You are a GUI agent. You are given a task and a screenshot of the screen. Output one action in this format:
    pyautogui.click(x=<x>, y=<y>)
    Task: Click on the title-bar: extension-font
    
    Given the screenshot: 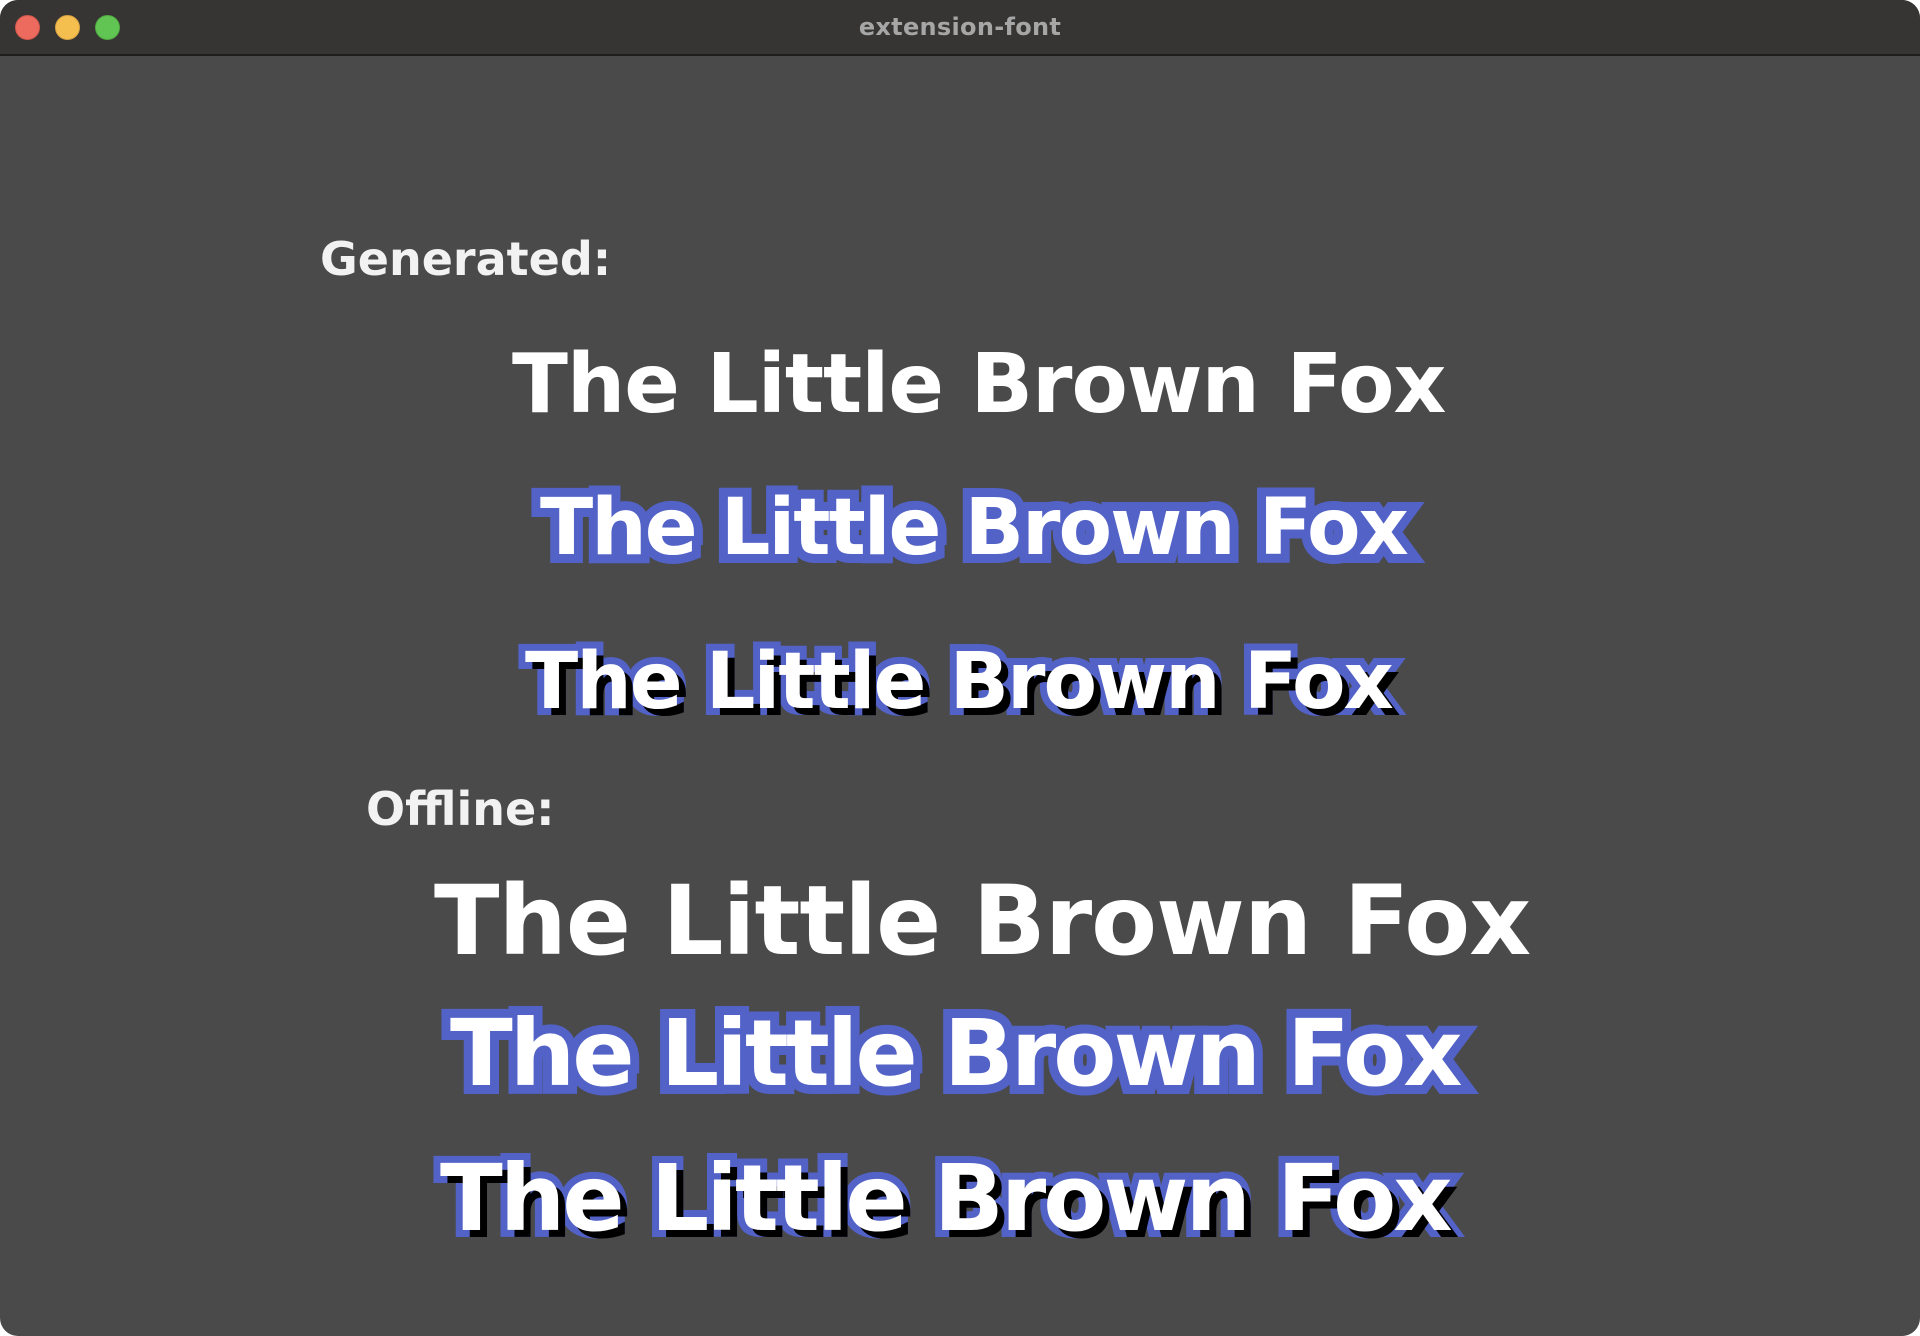 What is the action you would take?
    pyautogui.click(x=960, y=28)
    